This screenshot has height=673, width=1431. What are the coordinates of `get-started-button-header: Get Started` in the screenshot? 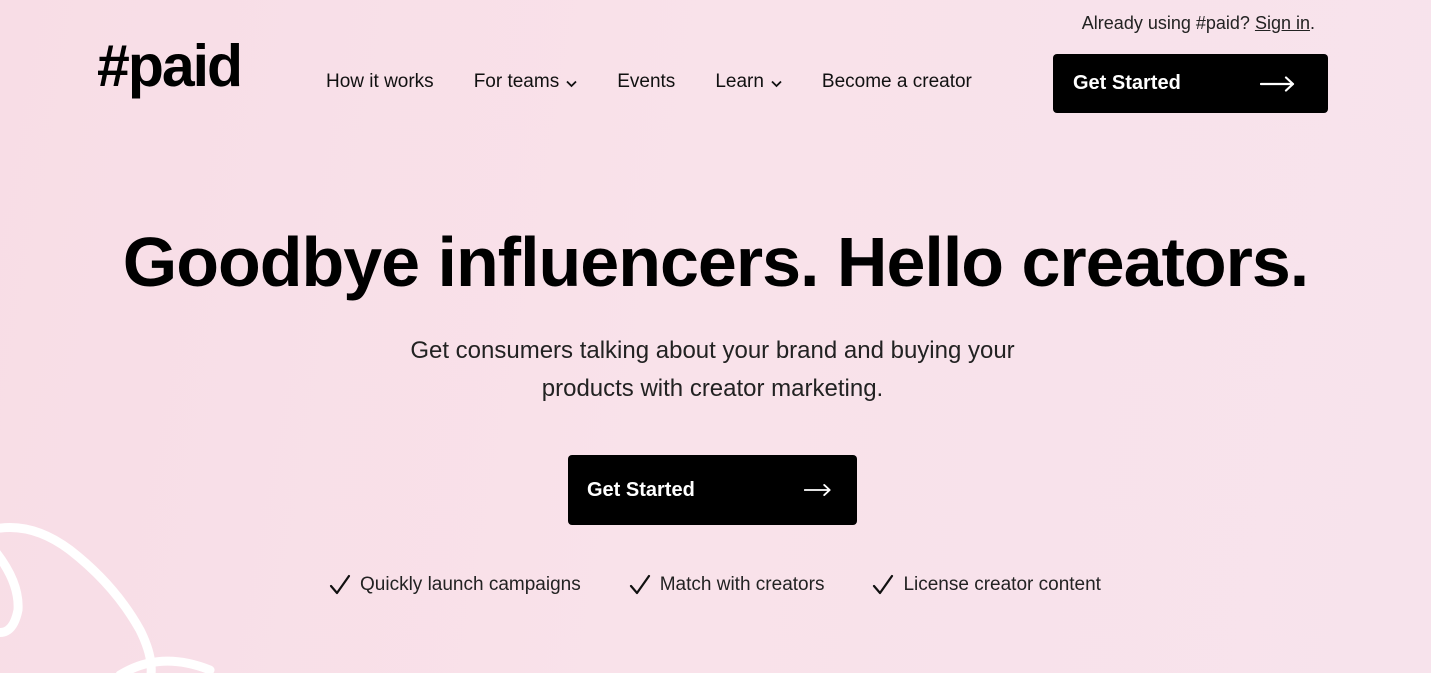 It's located at (1190, 83).